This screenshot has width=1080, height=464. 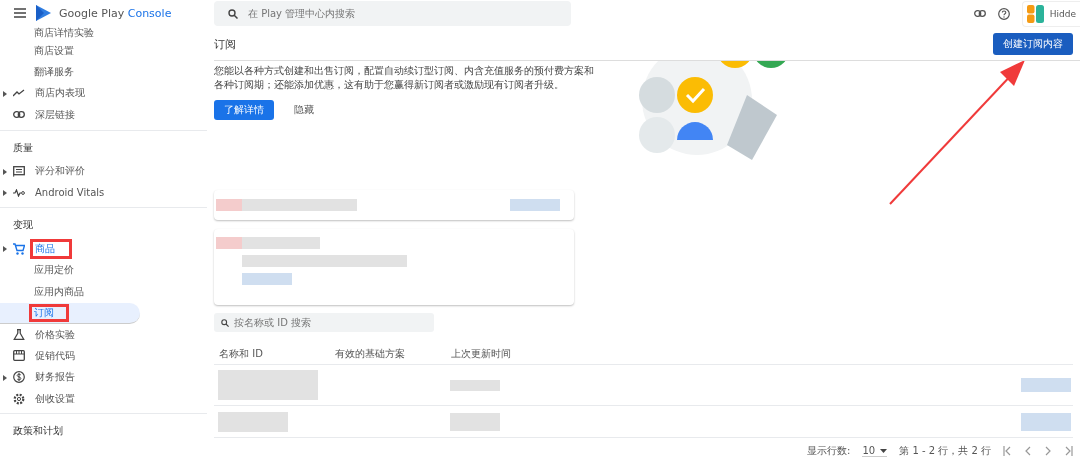 What do you see at coordinates (70, 334) in the screenshot?
I see `nav-item: 价格实验` at bounding box center [70, 334].